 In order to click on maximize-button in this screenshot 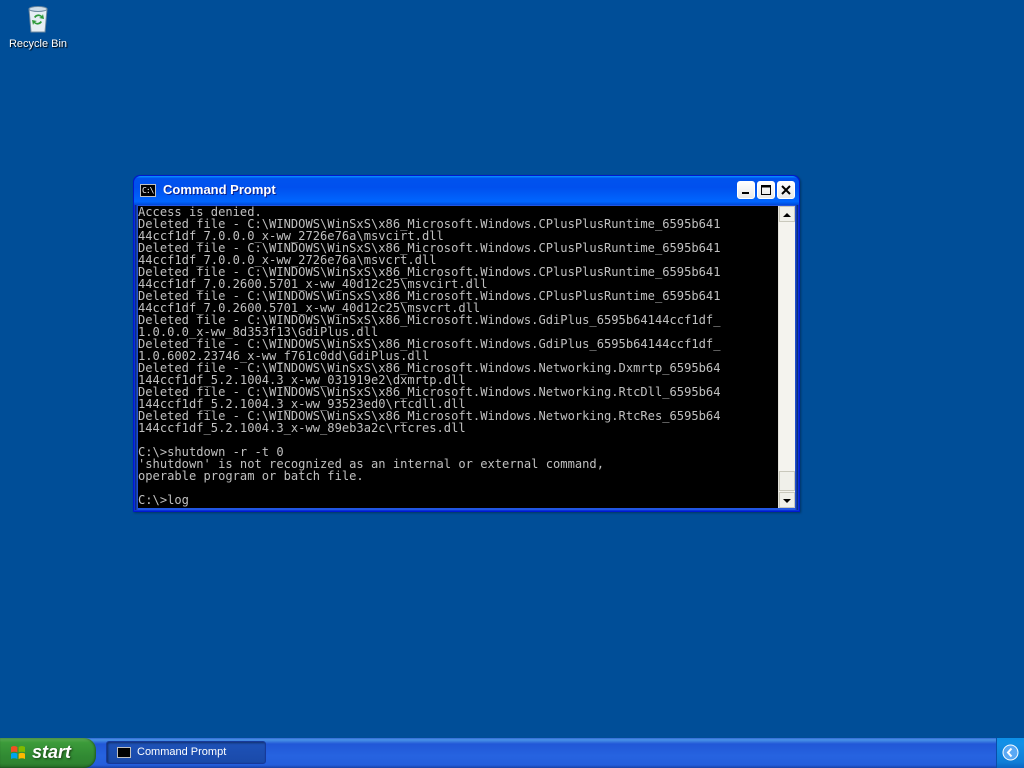, I will do `click(766, 190)`.